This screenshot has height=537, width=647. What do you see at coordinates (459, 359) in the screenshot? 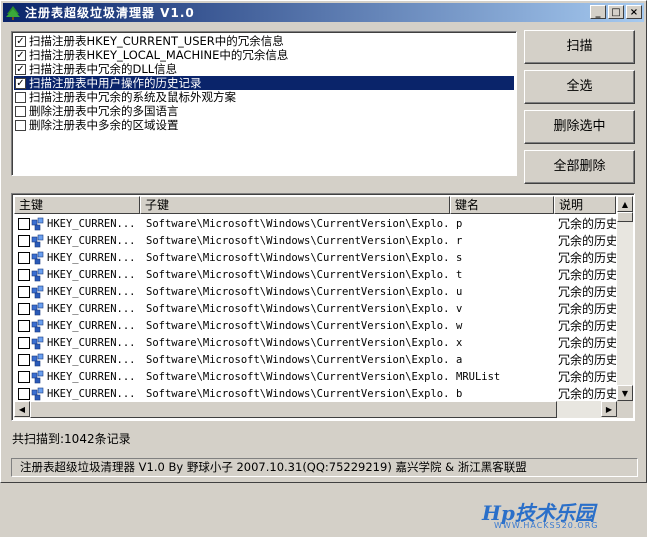
I see `cell-key-name: a` at bounding box center [459, 359].